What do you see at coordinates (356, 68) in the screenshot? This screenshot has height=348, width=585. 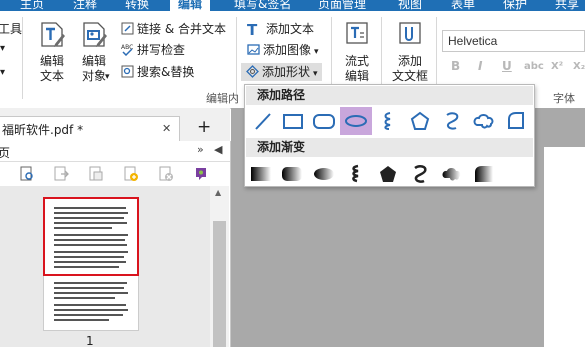 I see `flow-edit-label: 流式 编辑` at bounding box center [356, 68].